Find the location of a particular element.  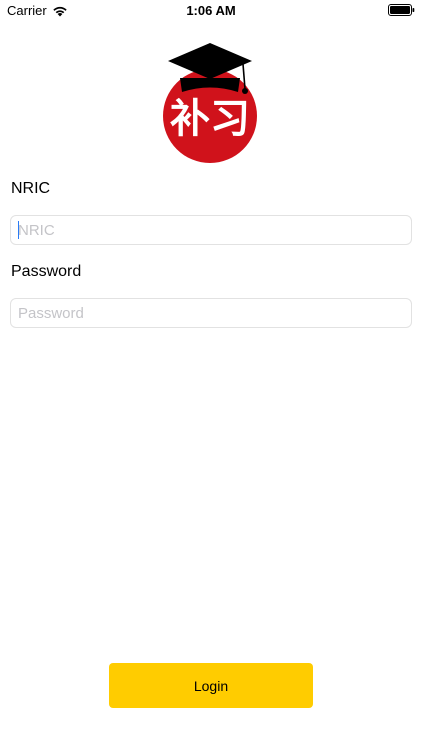

battery-icon is located at coordinates (401, 10).